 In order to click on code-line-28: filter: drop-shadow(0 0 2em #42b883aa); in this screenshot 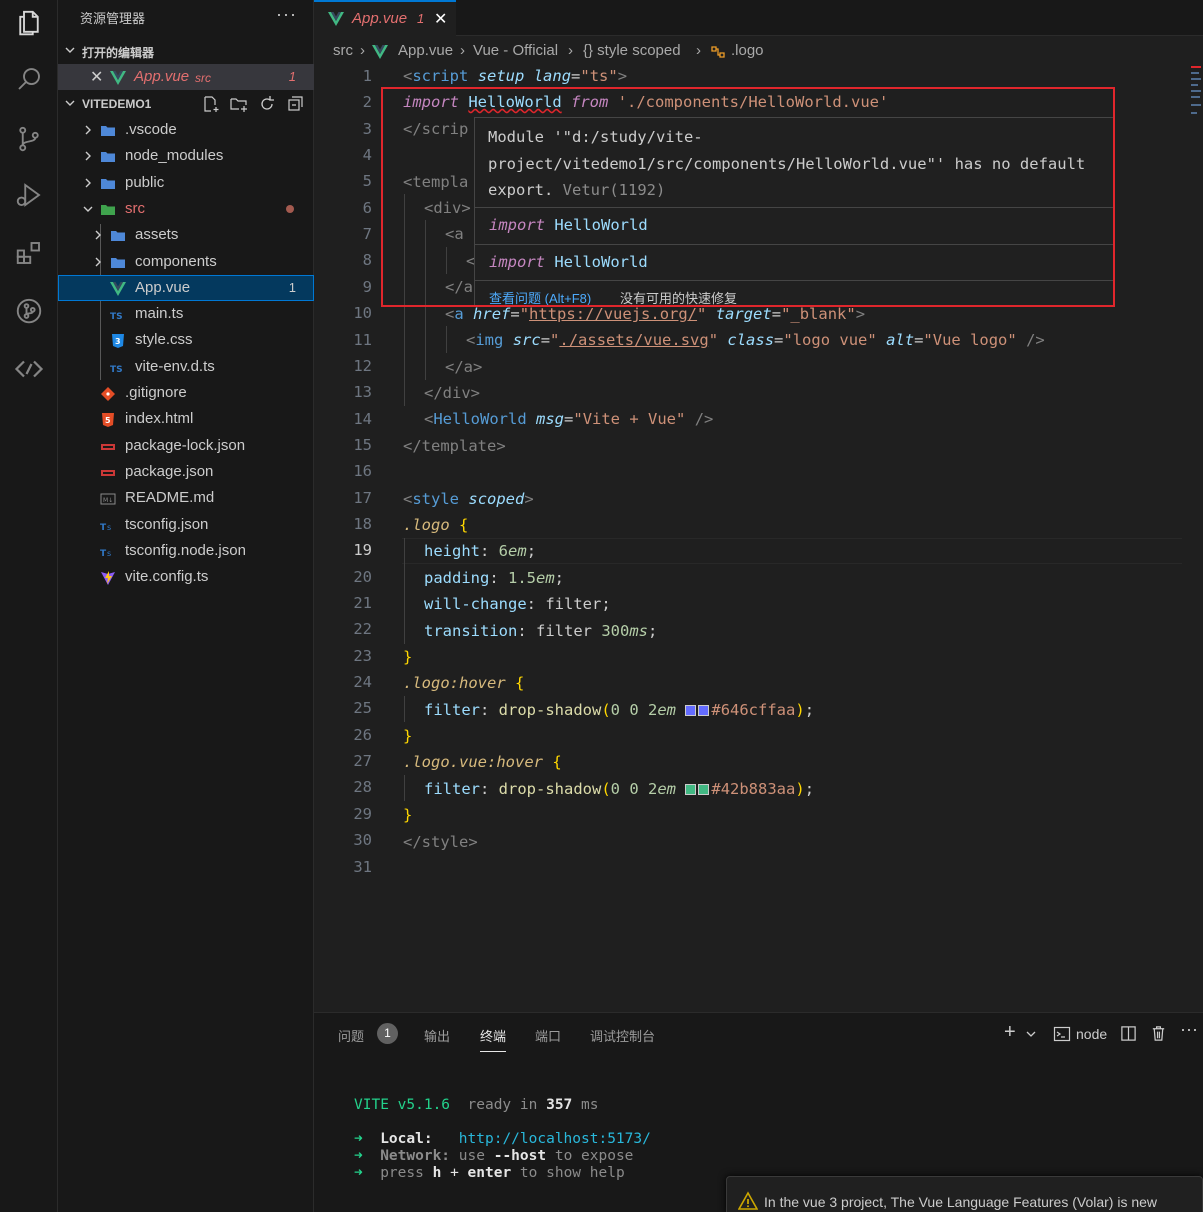, I will do `click(619, 789)`.